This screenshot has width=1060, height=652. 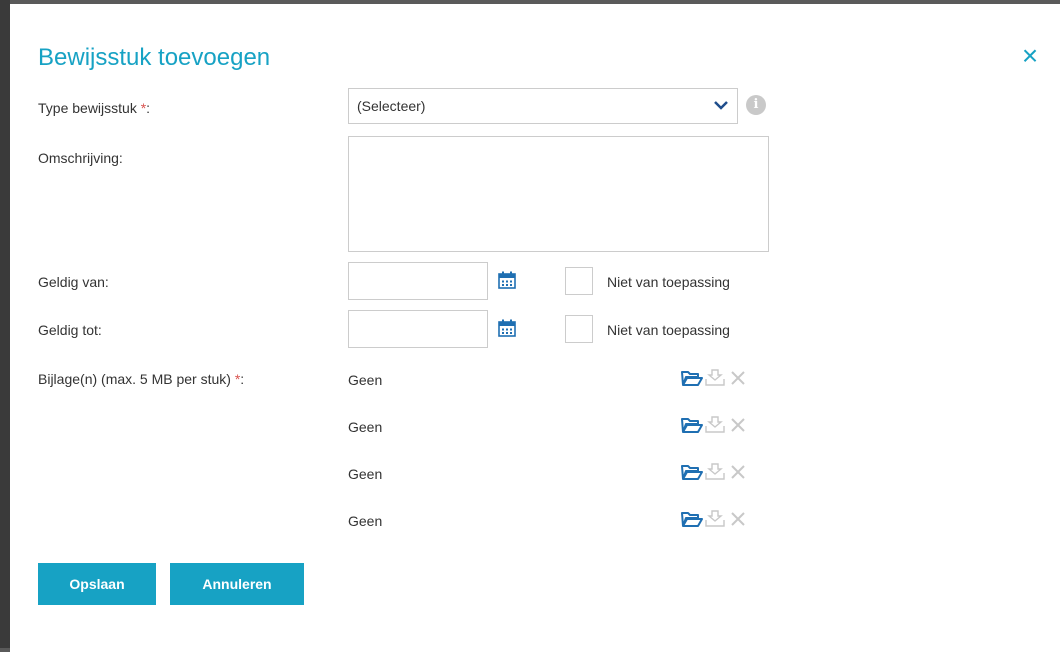 I want to click on description-label: Omschrijving:, so click(x=80, y=158).